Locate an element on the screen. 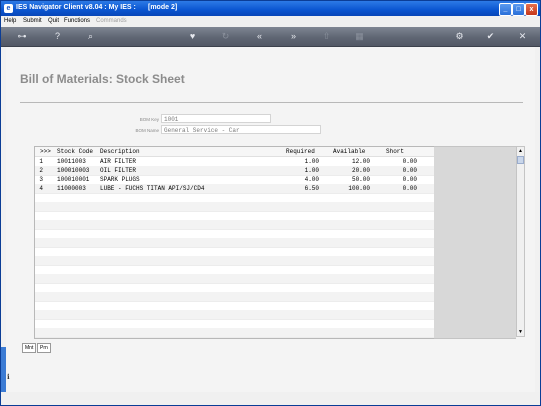 The width and height of the screenshot is (541, 406). available-cell: 12.00 is located at coordinates (360, 161).